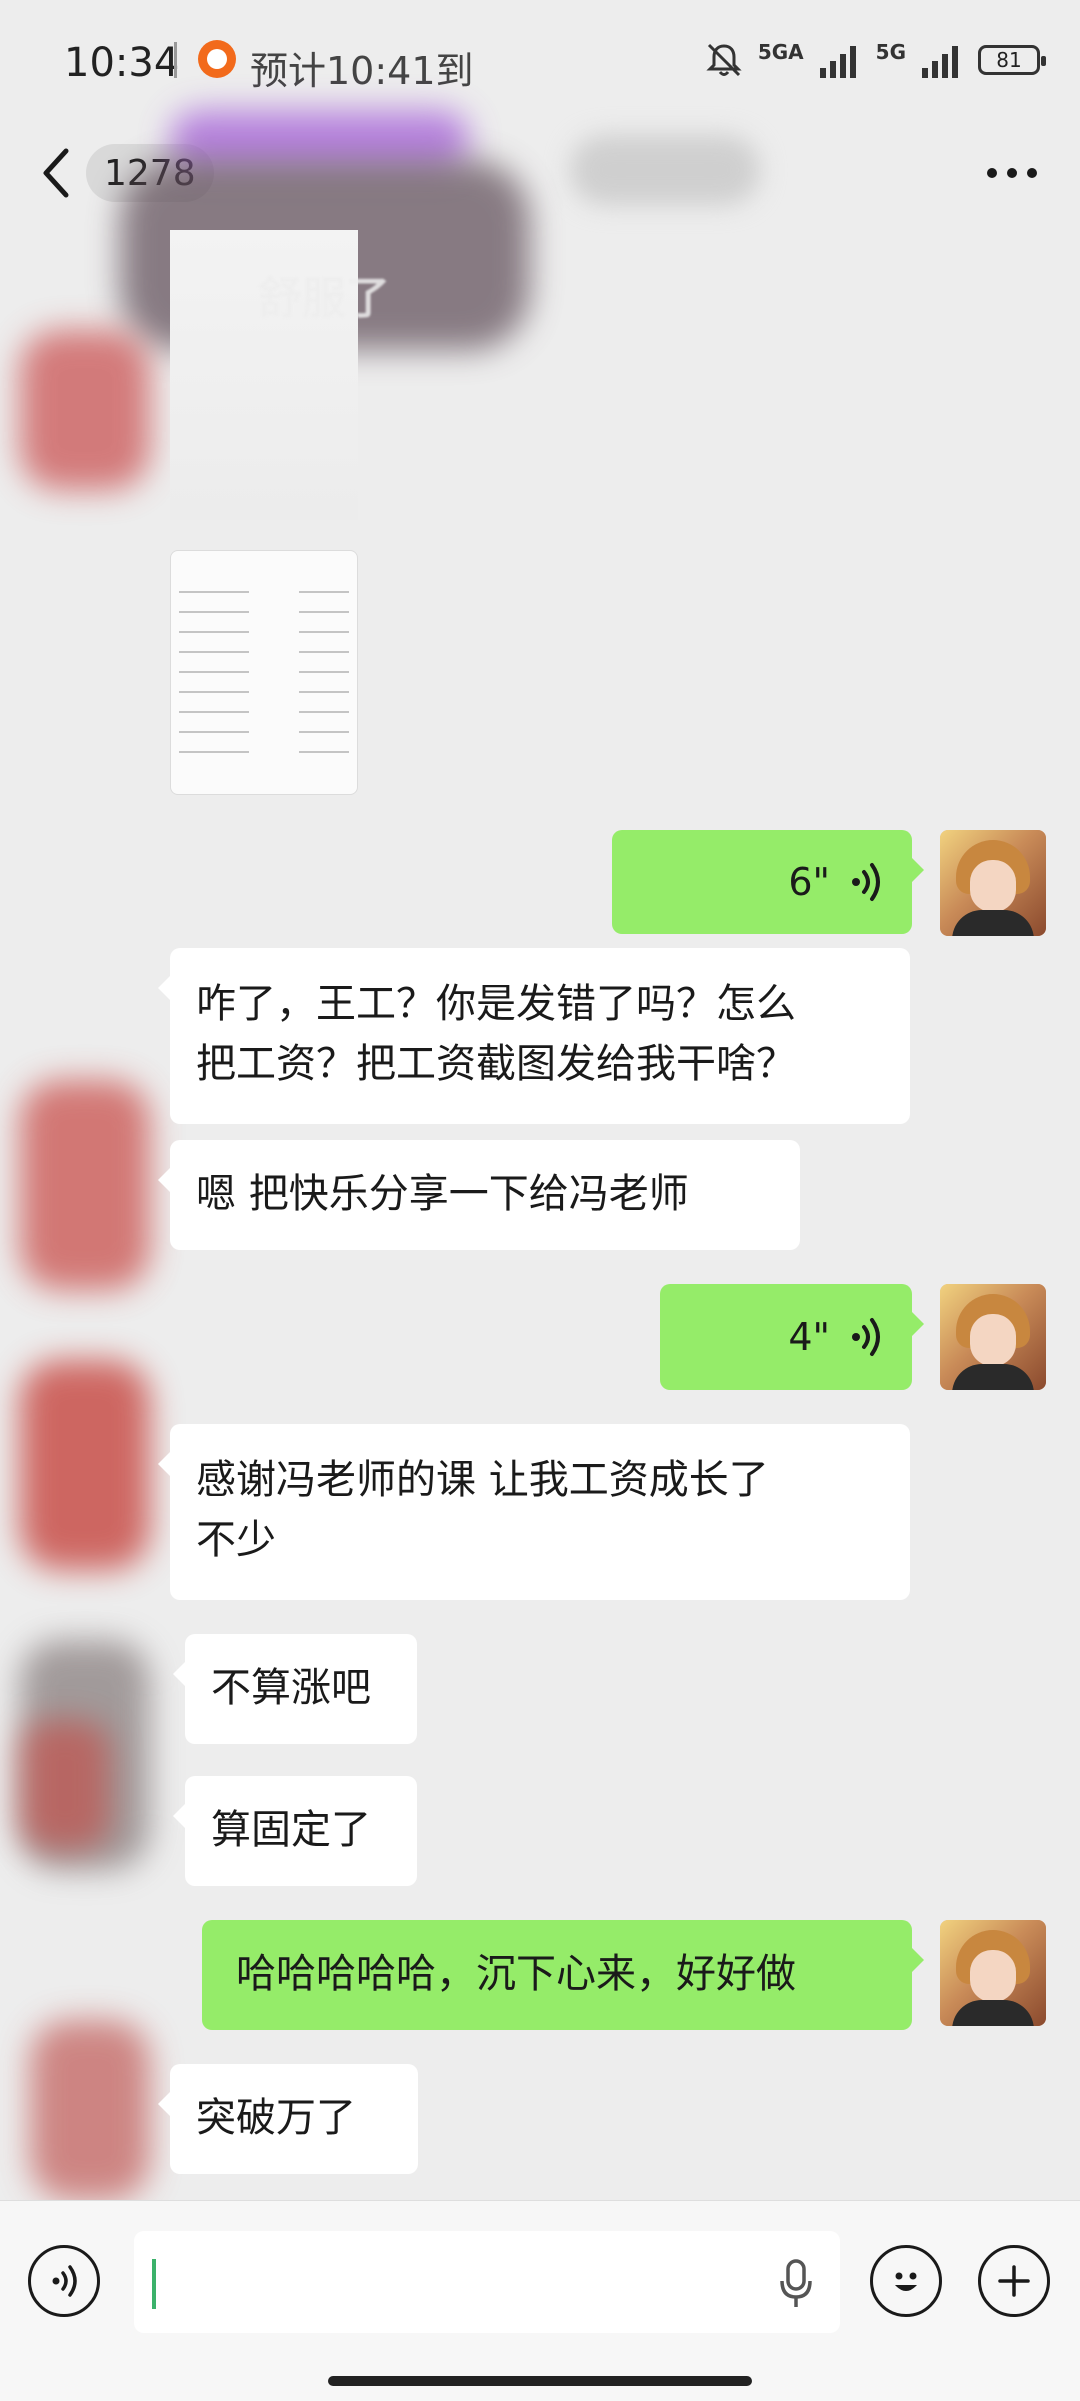 This screenshot has height=2401, width=1080. What do you see at coordinates (768, 882) in the screenshot?
I see `voice-message: 6"` at bounding box center [768, 882].